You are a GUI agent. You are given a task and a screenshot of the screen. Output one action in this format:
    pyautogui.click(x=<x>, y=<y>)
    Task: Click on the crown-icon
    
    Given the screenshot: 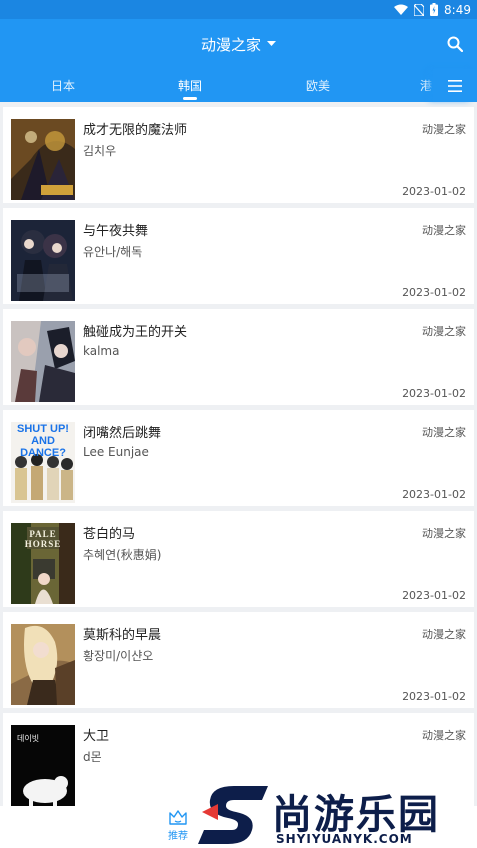 What is the action you would take?
    pyautogui.click(x=178, y=817)
    